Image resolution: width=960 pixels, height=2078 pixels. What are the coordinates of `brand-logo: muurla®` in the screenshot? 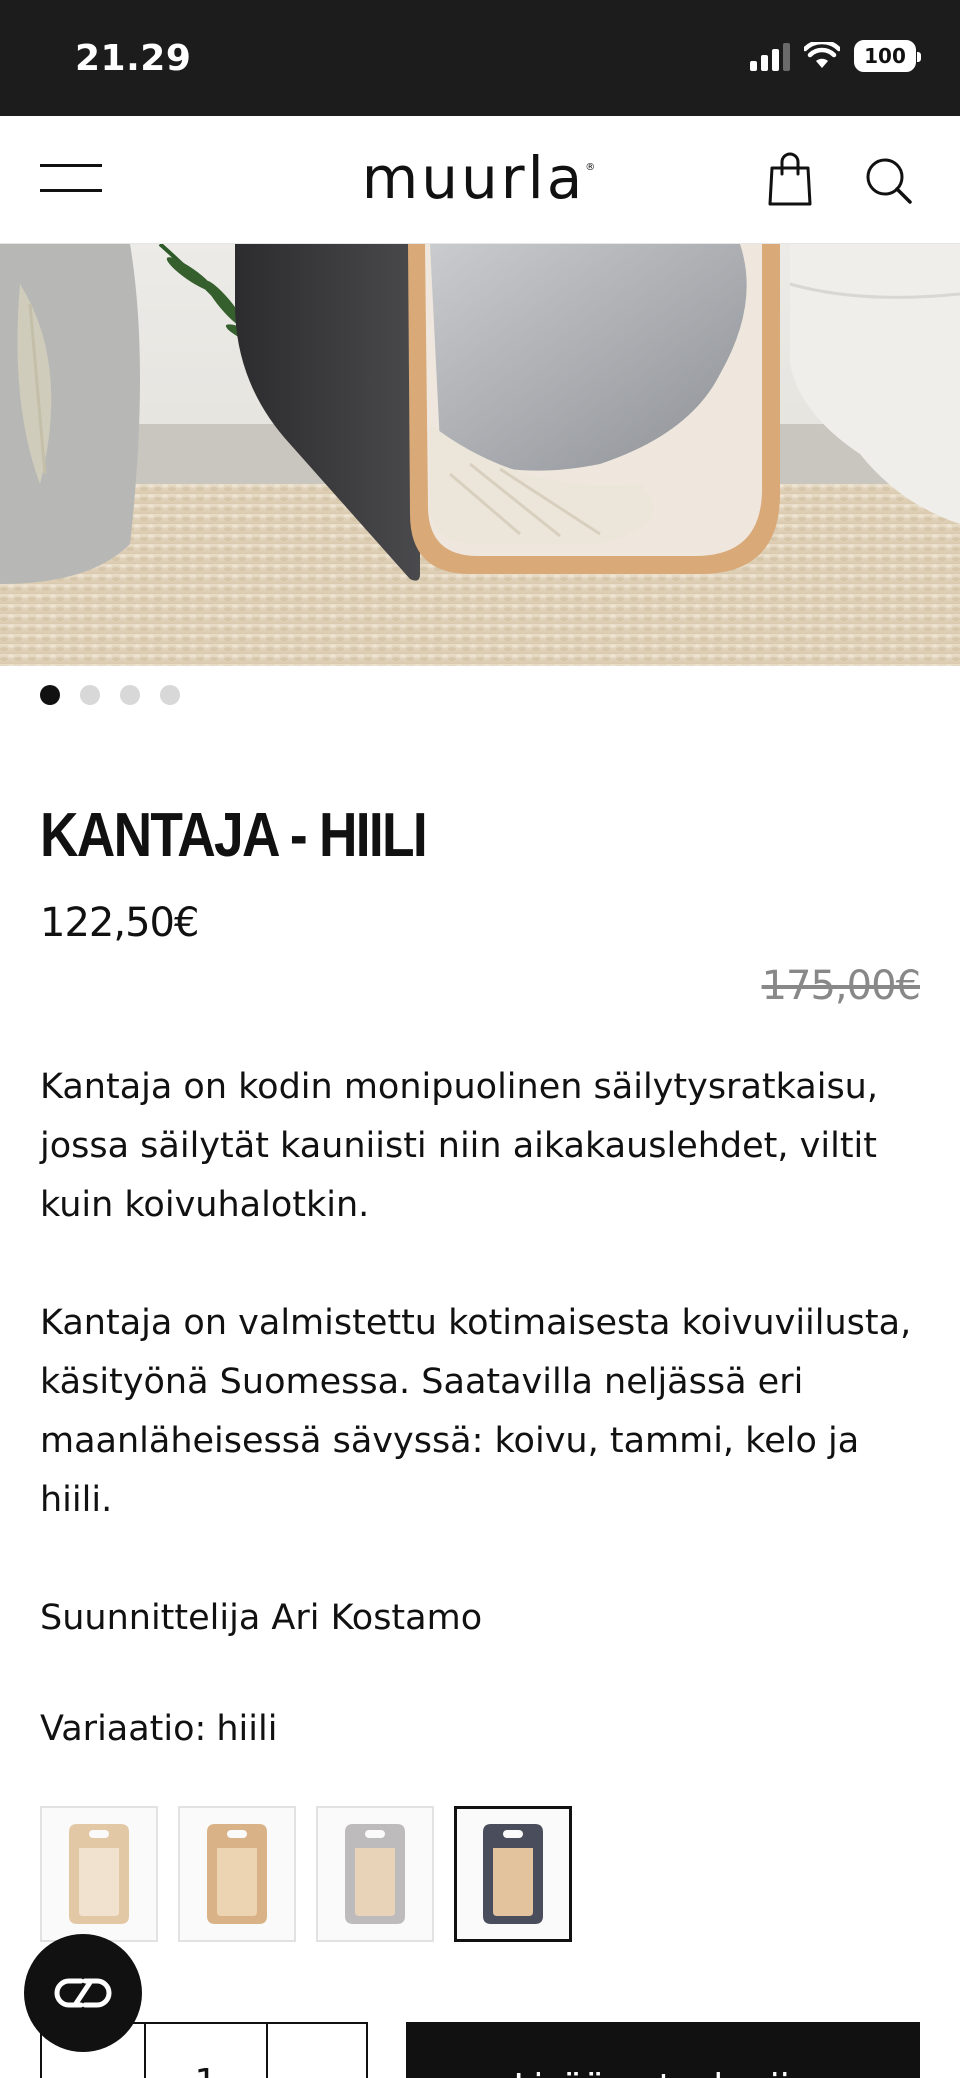 It's located at (480, 178).